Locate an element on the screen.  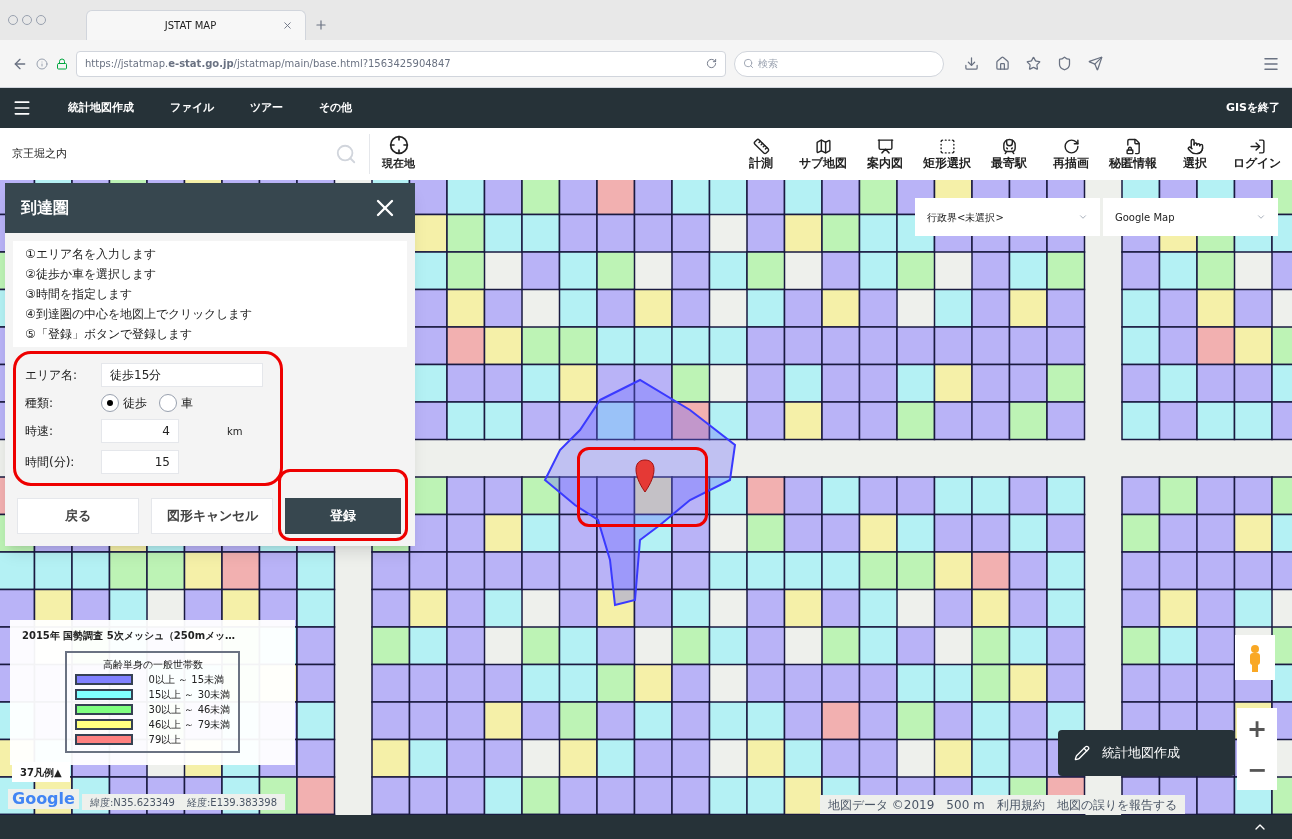
instruction-text: ③時間を指定します is located at coordinates (79, 294).